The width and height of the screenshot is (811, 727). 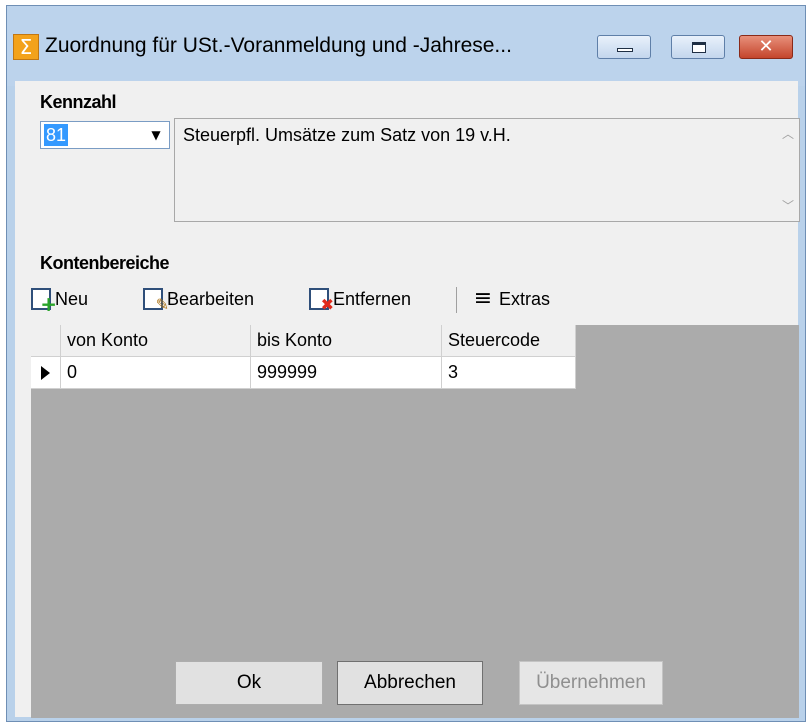 I want to click on kennzahl-value: 81, so click(x=56, y=135).